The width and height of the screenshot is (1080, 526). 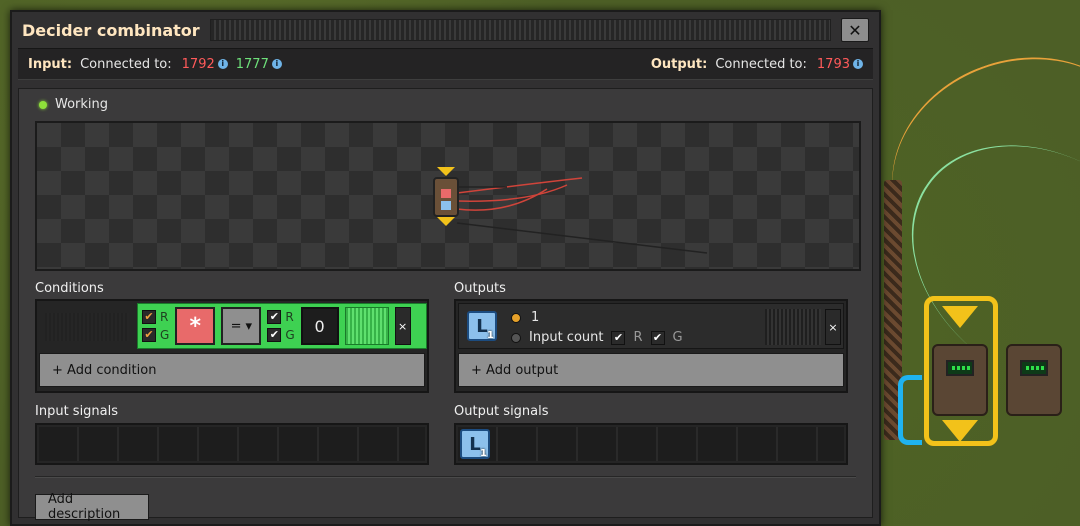 I want to click on status-dot-icon, so click(x=43, y=104).